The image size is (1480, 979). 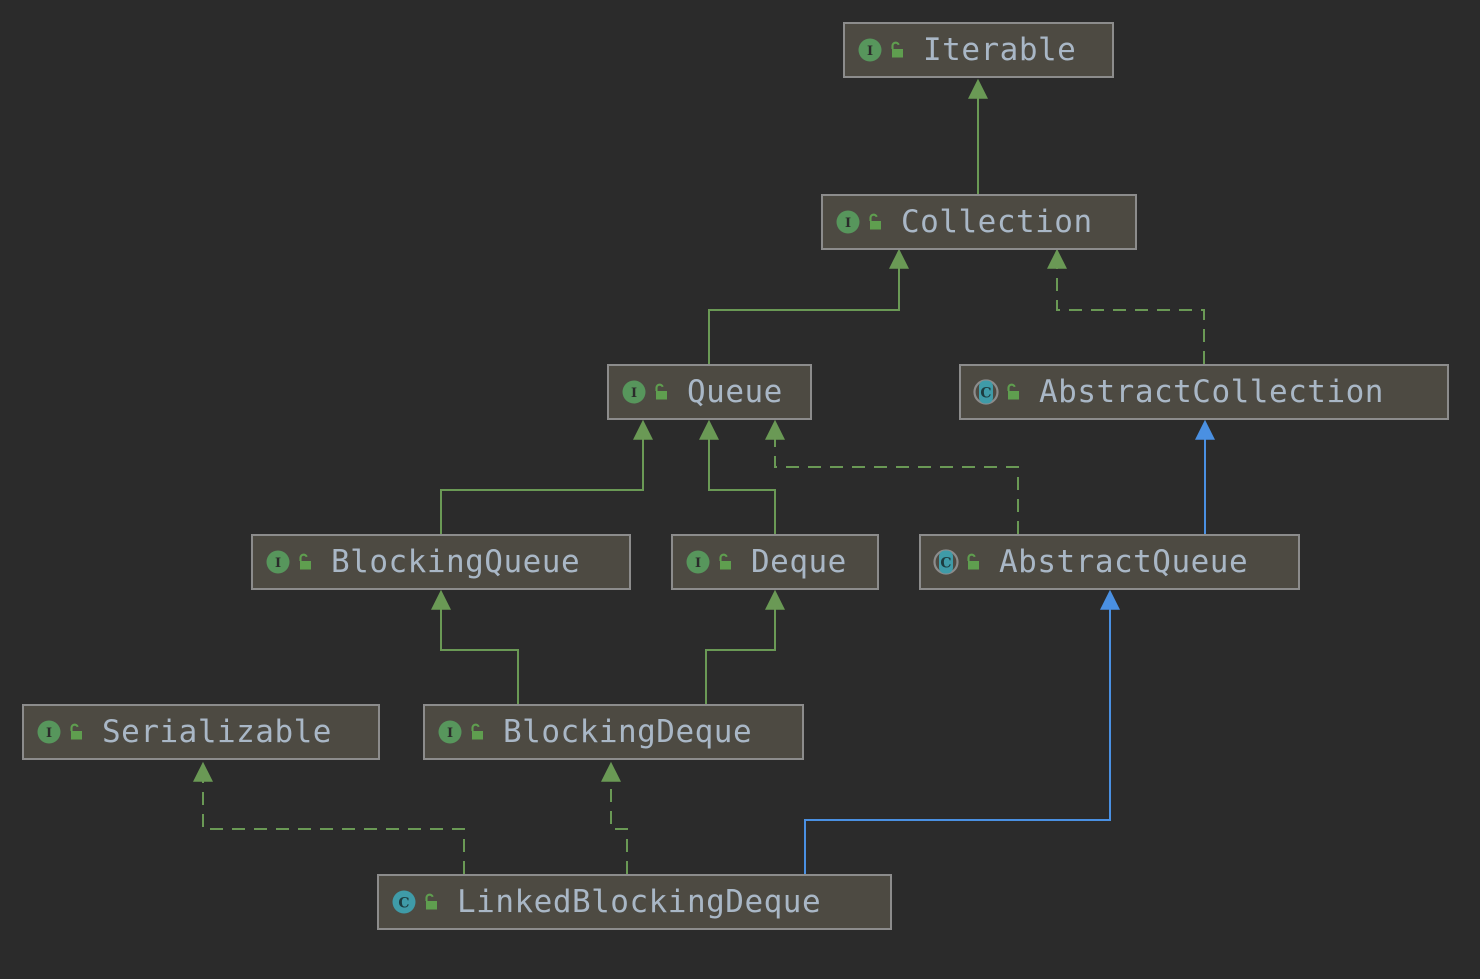 What do you see at coordinates (1000, 49) in the screenshot?
I see `class-node-label: Iterable` at bounding box center [1000, 49].